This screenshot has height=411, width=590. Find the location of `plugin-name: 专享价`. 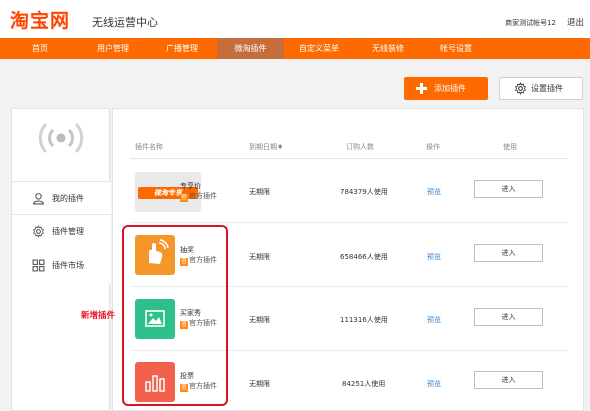

plugin-name: 专享价 is located at coordinates (190, 186).